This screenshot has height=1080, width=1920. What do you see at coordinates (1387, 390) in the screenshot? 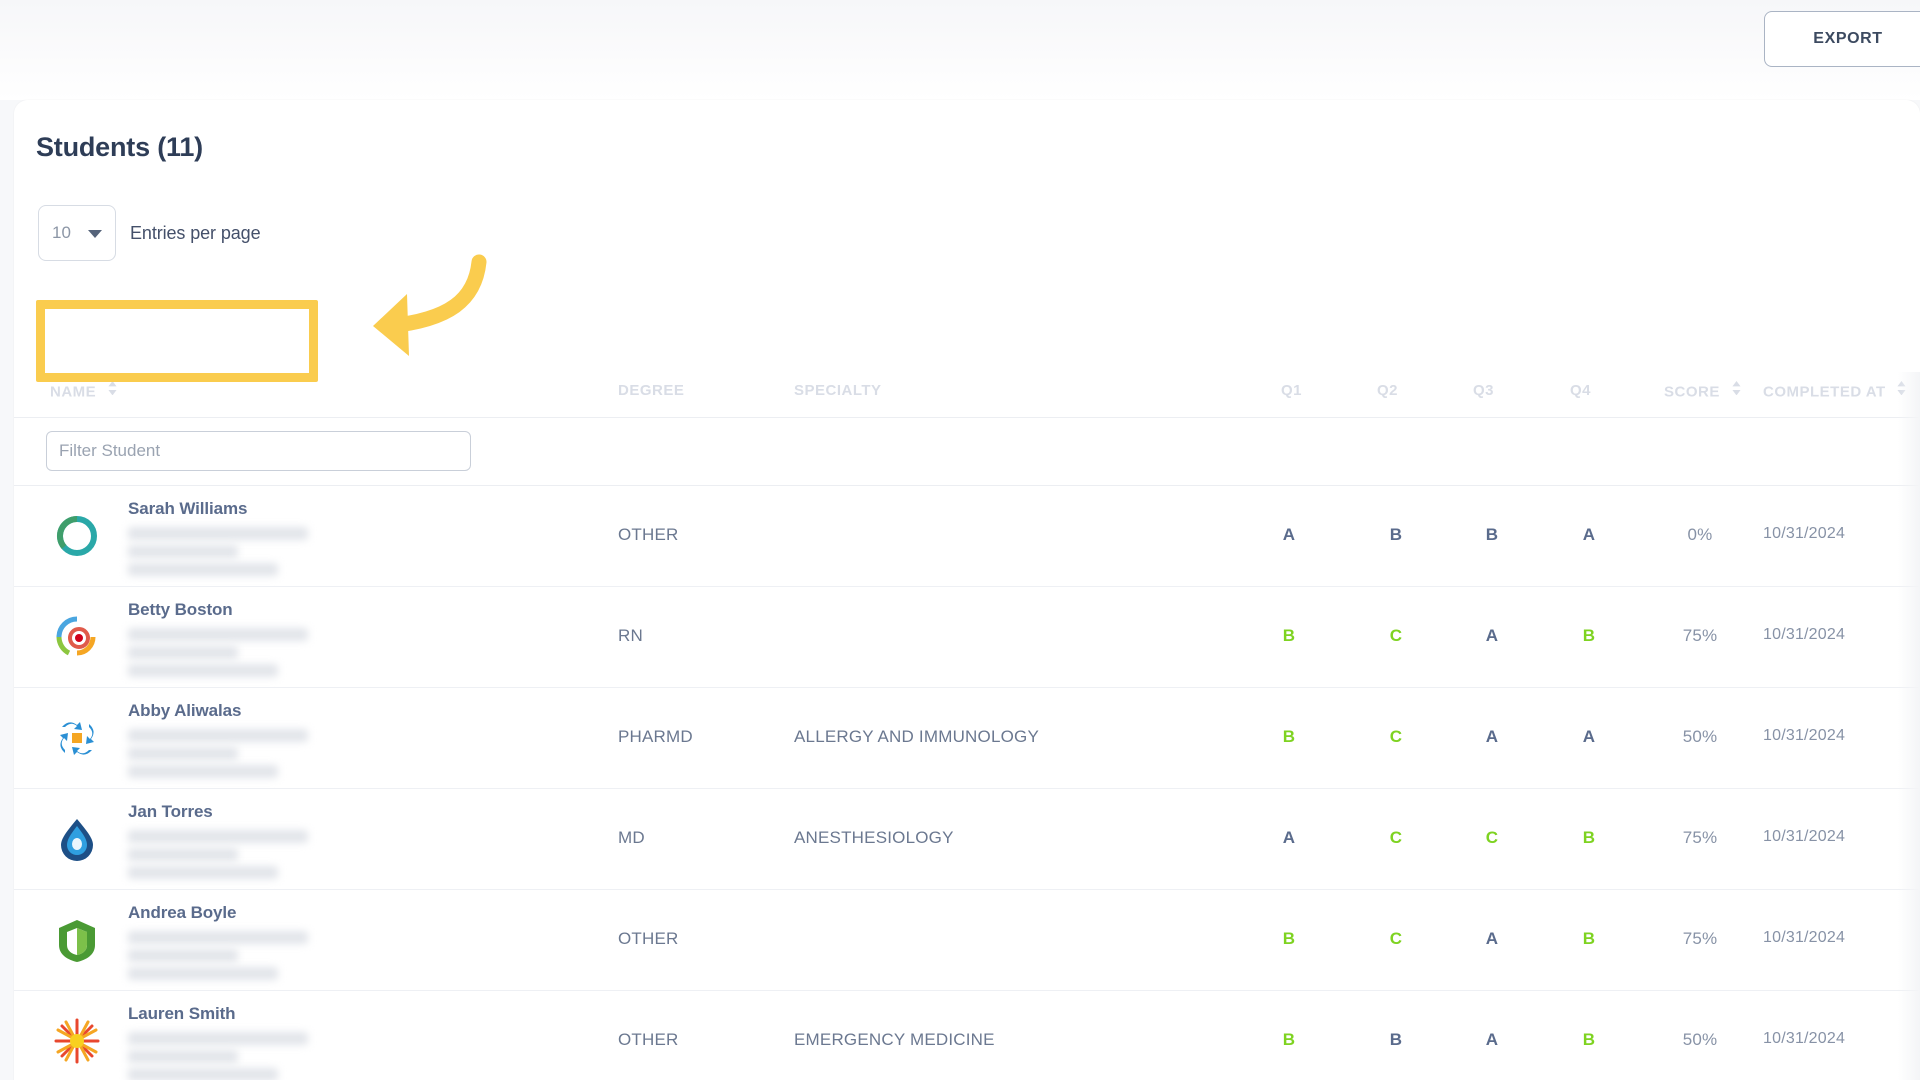
I see `column-header-q2: Q2` at bounding box center [1387, 390].